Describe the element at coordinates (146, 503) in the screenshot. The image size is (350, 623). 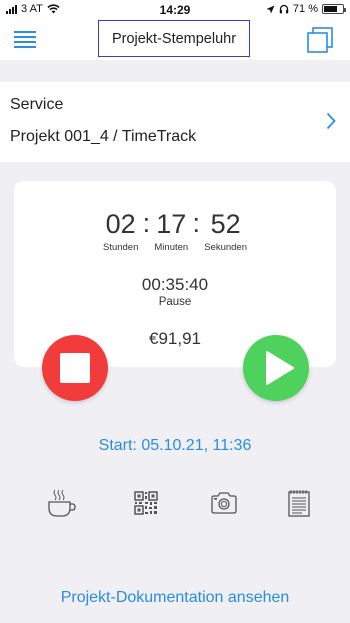
I see `qr-code-icon` at that location.